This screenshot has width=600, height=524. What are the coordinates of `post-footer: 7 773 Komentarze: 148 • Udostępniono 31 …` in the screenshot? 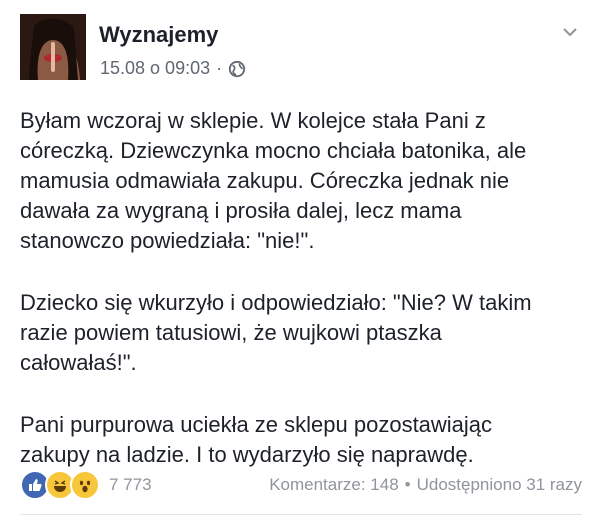 It's located at (301, 485).